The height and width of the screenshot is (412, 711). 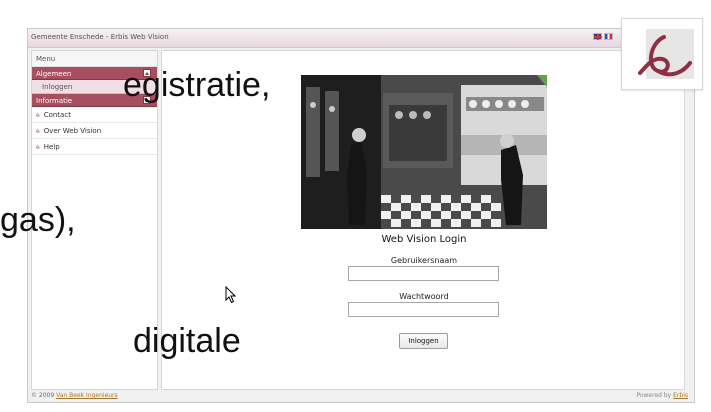 What do you see at coordinates (94, 115) in the screenshot?
I see `sidebar-item-contact: e Contact` at bounding box center [94, 115].